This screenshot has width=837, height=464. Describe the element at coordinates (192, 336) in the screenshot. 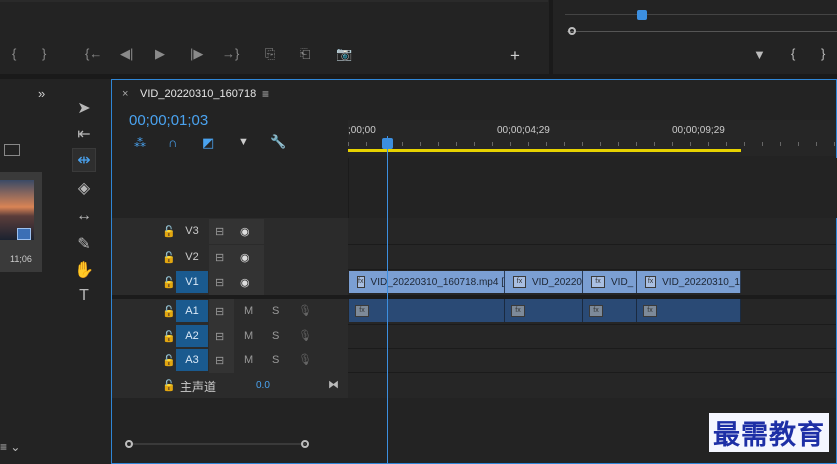

I see `track-label-a2: A2` at that location.